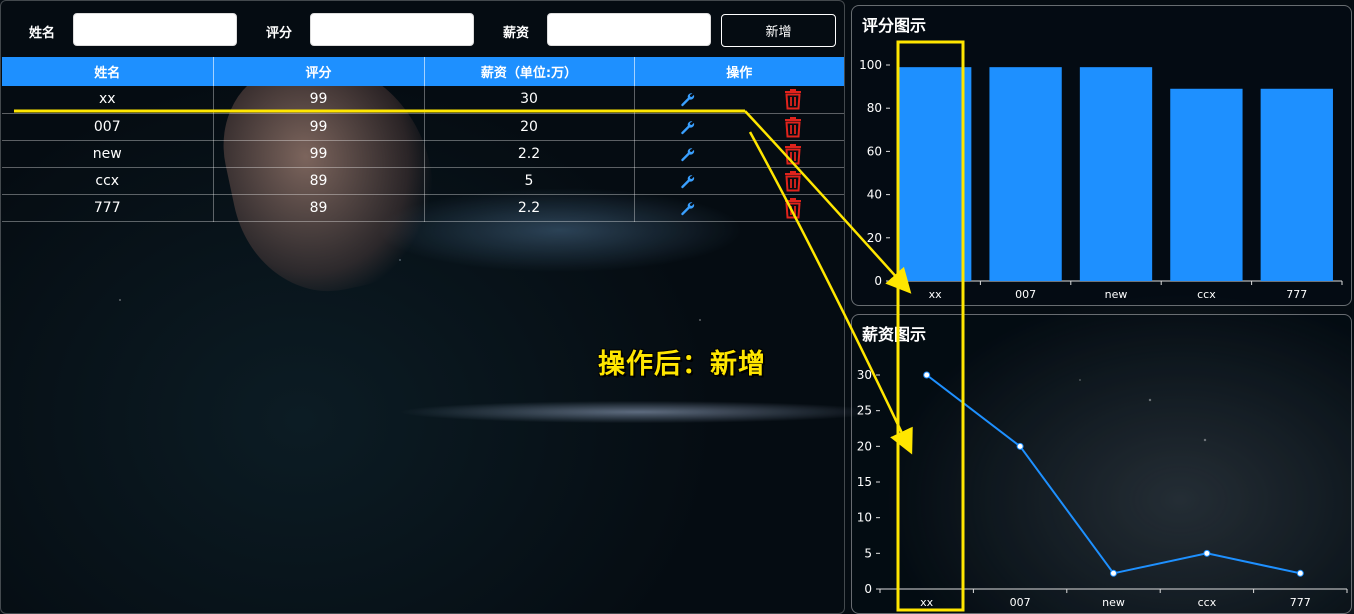 Image resolution: width=1354 pixels, height=614 pixels. Describe the element at coordinates (864, 375) in the screenshot. I see `y-tick-label: 30` at that location.